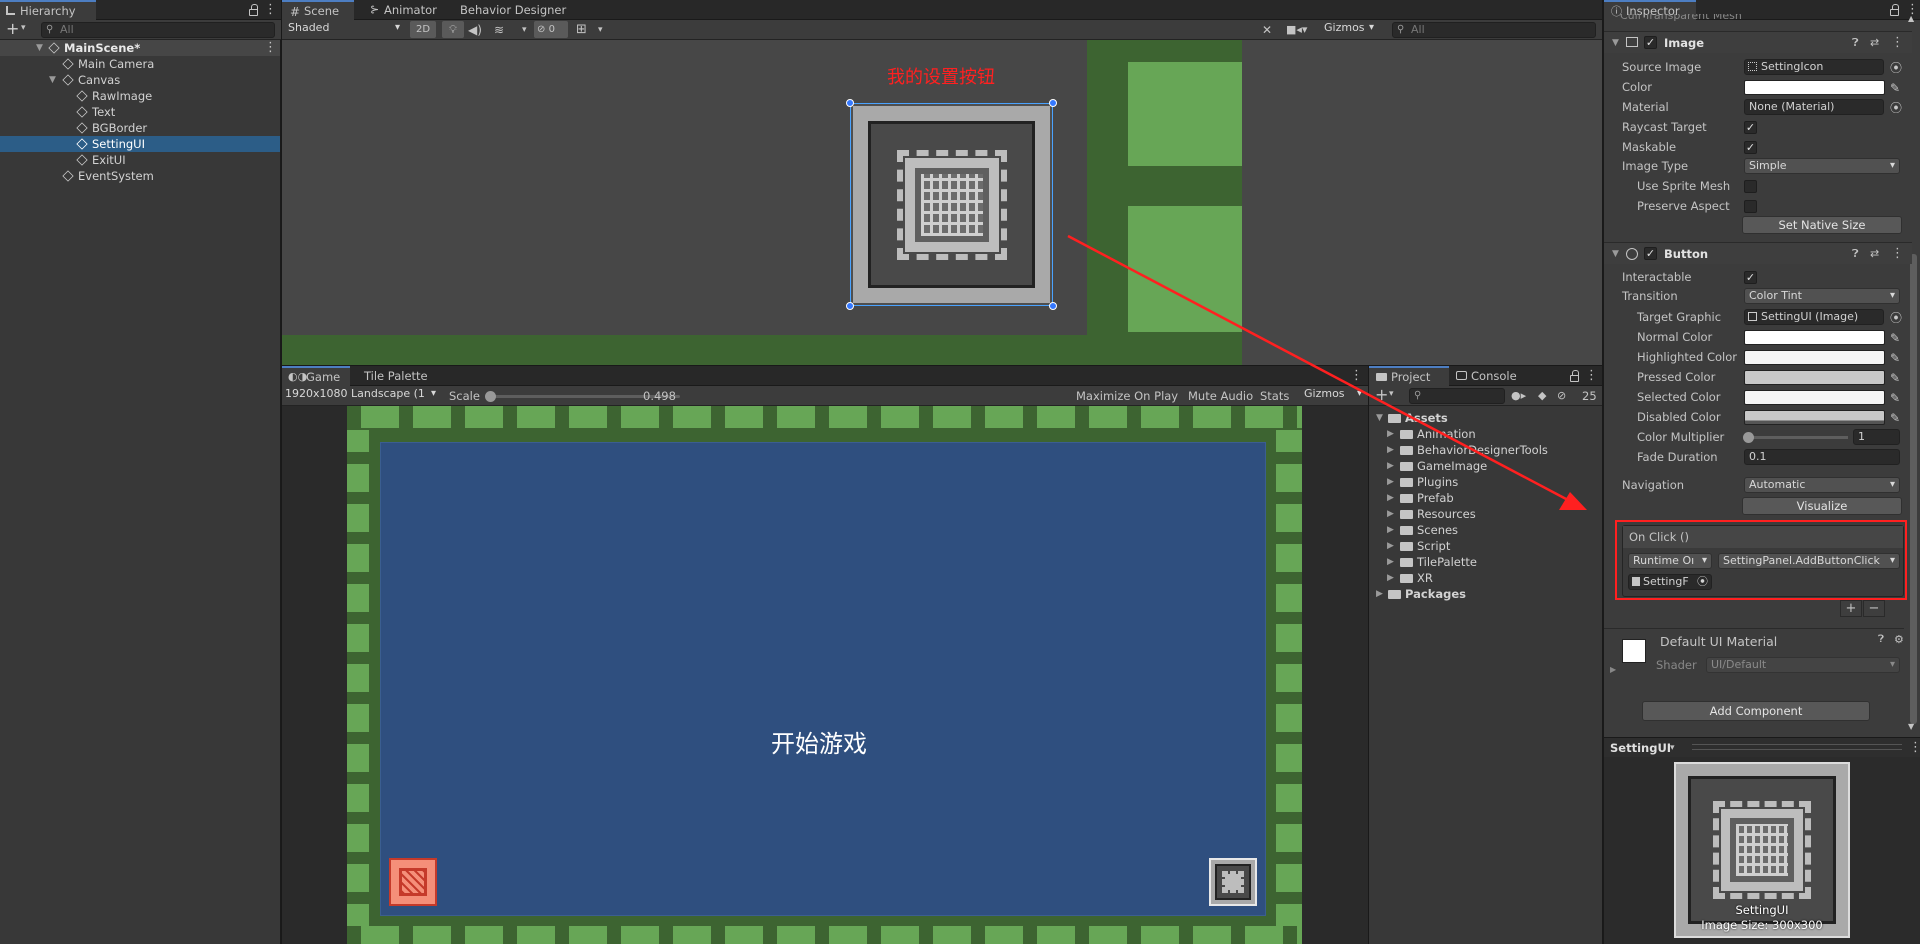 The width and height of the screenshot is (1920, 944). I want to click on hierarchy-item: BGBorder, so click(140, 128).